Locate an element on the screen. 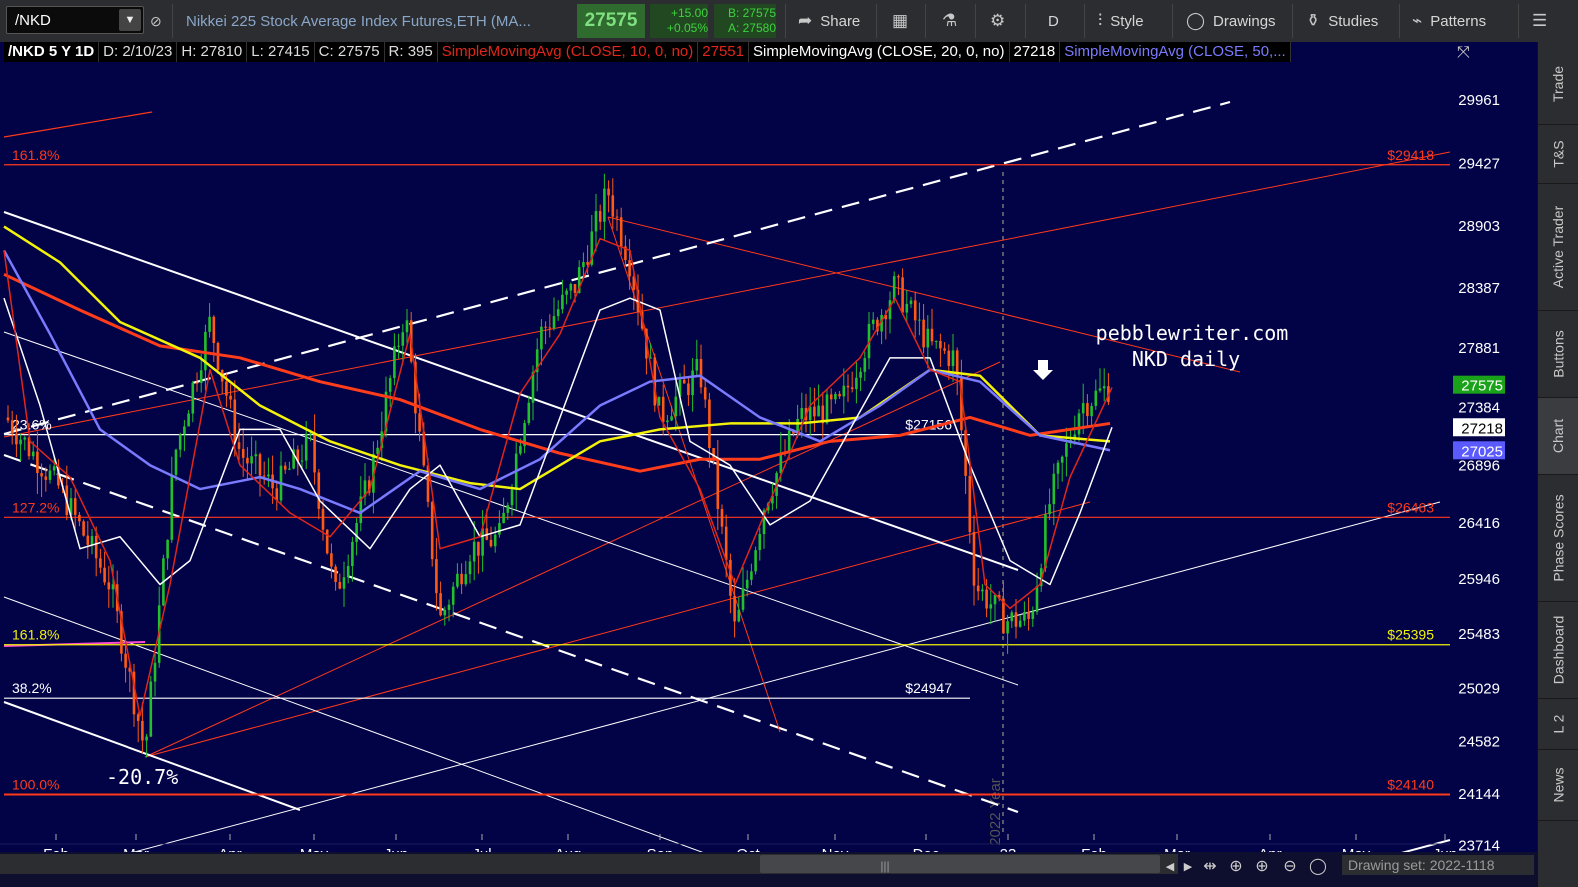 Image resolution: width=1578 pixels, height=887 pixels. sidebar-tab-t-s: T&S is located at coordinates (1558, 154).